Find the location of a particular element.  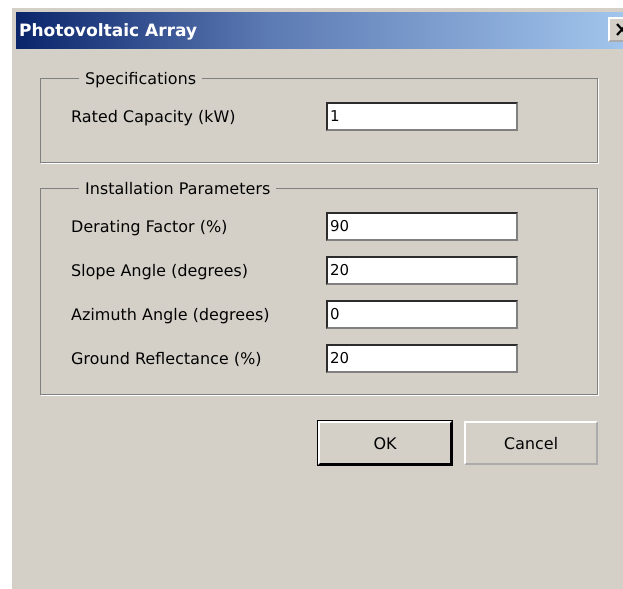

input-field: 90 is located at coordinates (422, 226).